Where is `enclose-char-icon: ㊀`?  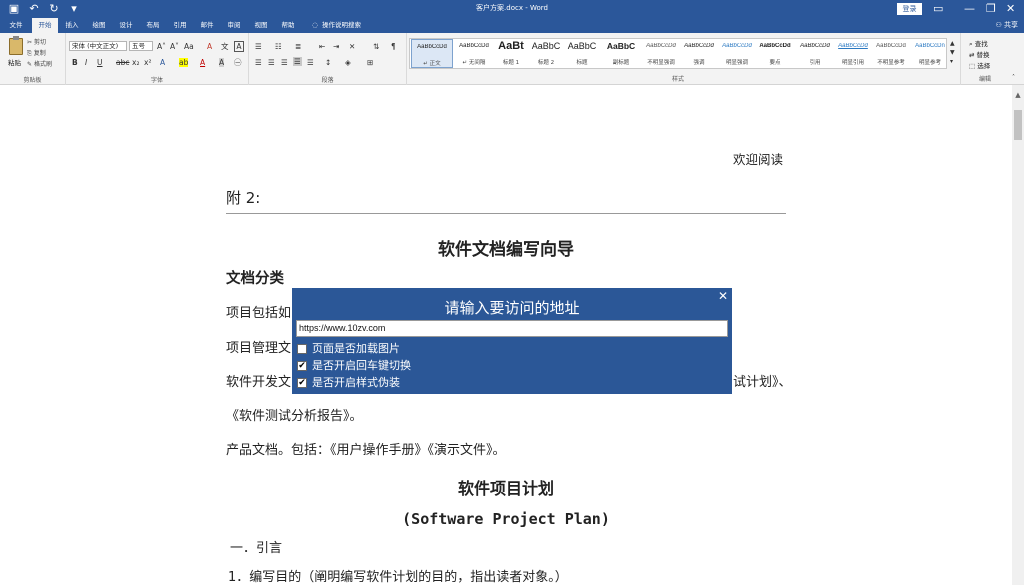
enclose-char-icon: ㊀ is located at coordinates (238, 62).